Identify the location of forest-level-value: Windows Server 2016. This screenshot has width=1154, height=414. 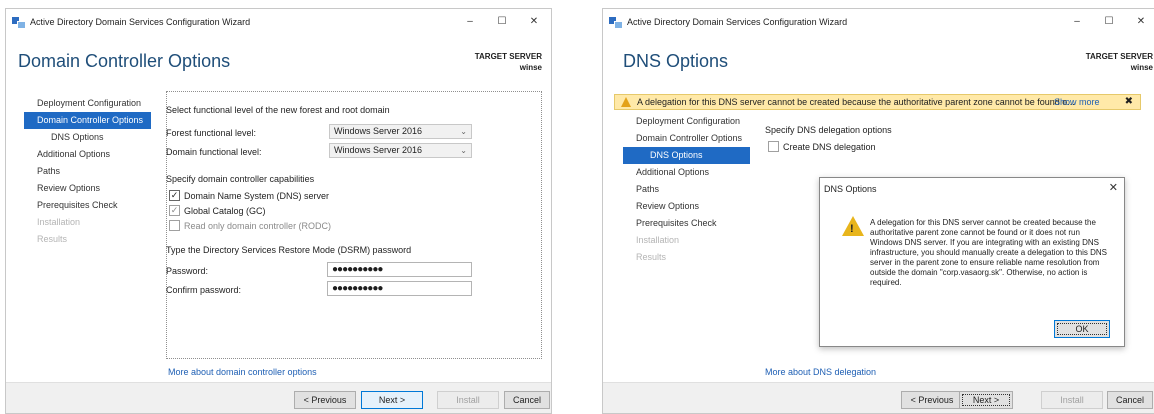
(378, 131).